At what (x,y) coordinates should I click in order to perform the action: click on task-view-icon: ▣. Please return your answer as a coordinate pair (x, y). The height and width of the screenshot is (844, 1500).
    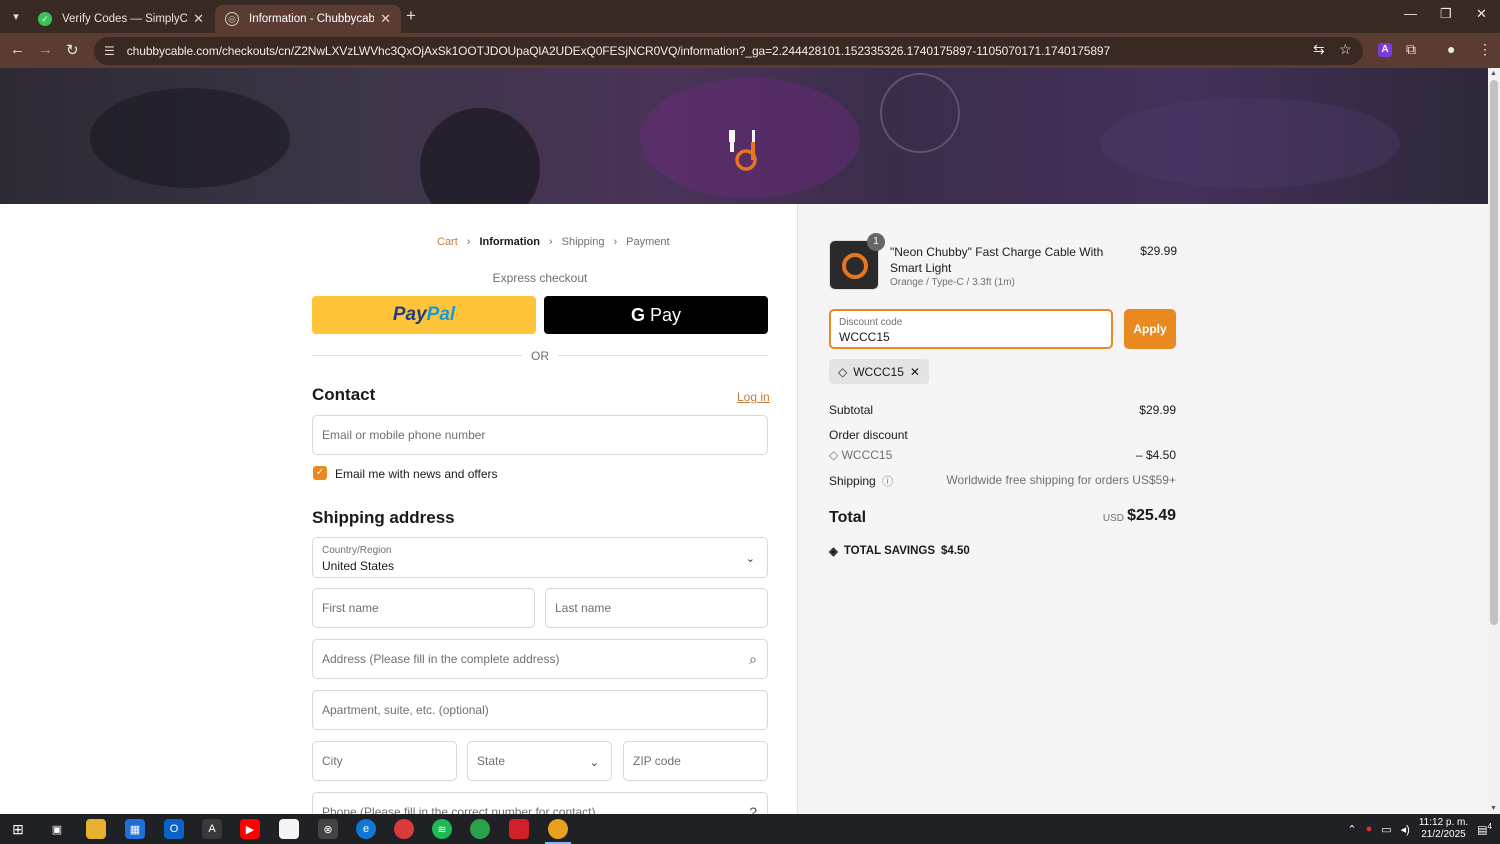
    Looking at the image, I should click on (57, 829).